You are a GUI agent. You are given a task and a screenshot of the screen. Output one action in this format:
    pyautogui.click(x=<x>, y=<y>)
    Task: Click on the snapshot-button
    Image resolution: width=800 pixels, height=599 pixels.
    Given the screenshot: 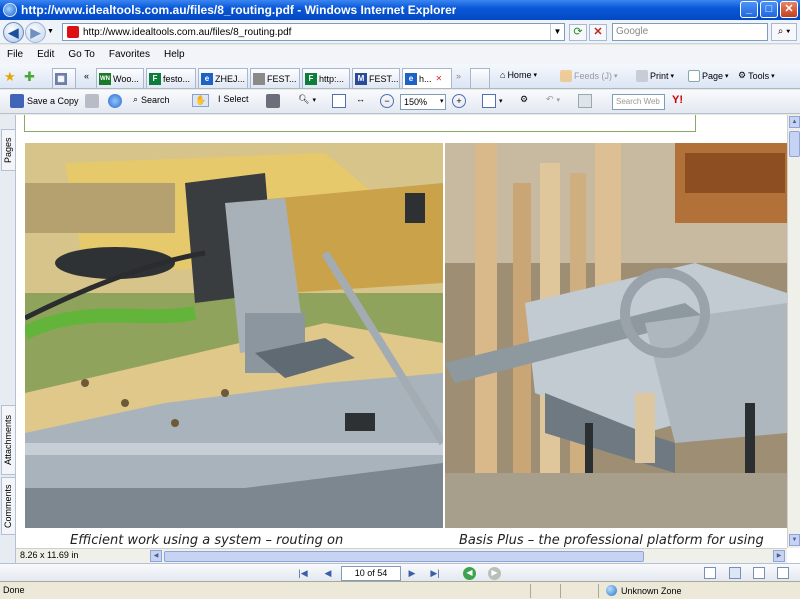 What is the action you would take?
    pyautogui.click(x=273, y=101)
    